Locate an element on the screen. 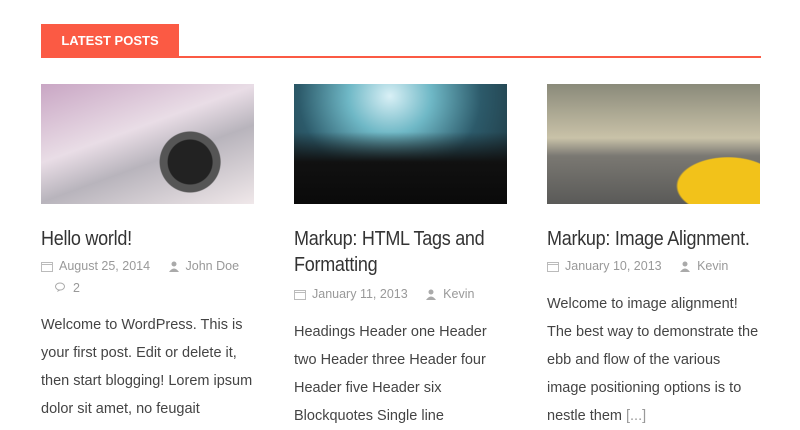 The width and height of the screenshot is (800, 430). post-title: Markup: Image Alignment. is located at coordinates (653, 239).